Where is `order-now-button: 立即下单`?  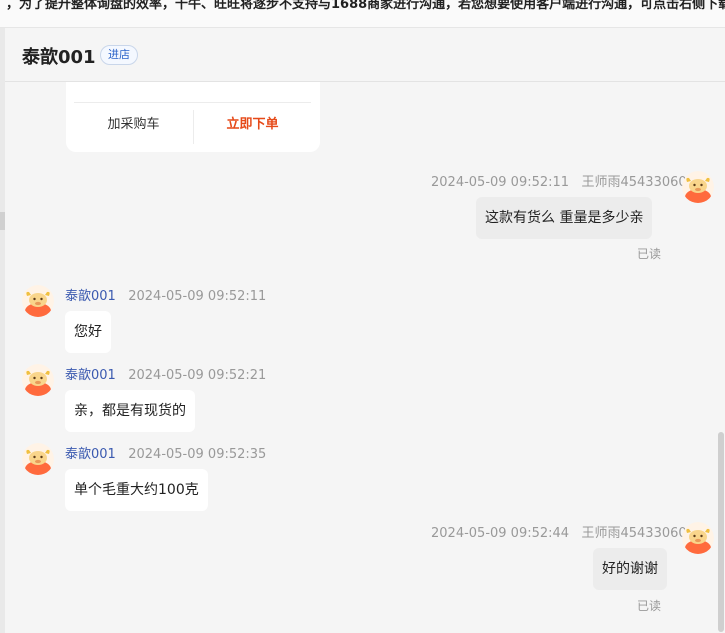
order-now-button: 立即下单 is located at coordinates (252, 124).